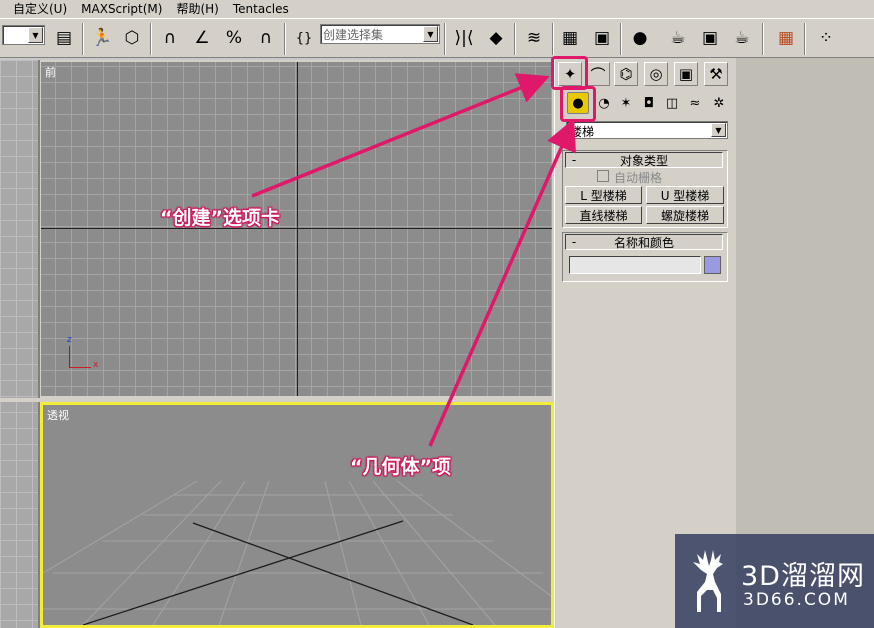 The image size is (874, 628). Describe the element at coordinates (23, 35) in the screenshot. I see `view-combo: ▼` at that location.